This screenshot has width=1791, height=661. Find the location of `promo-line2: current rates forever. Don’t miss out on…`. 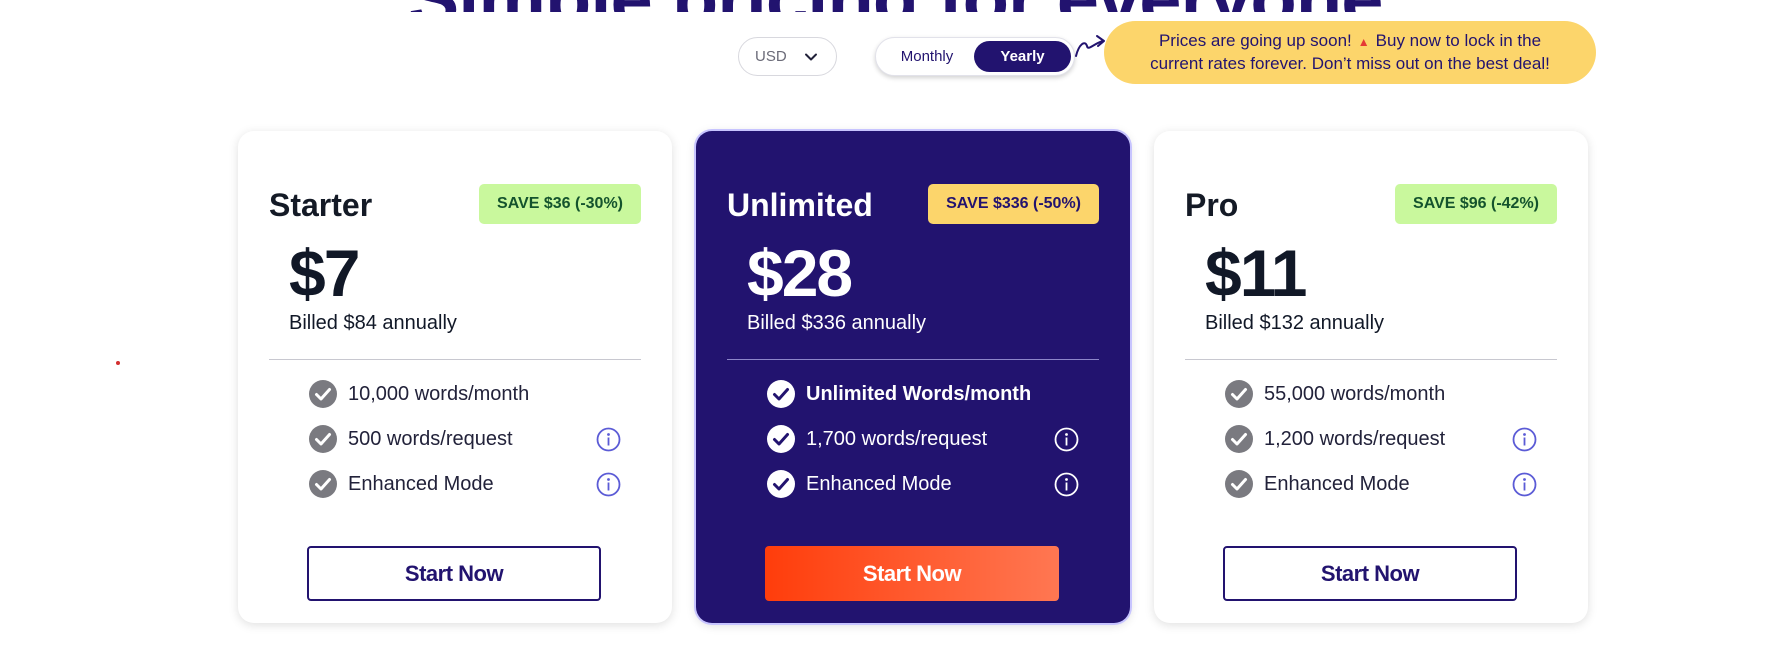

promo-line2: current rates forever. Don’t miss out on… is located at coordinates (1350, 63).